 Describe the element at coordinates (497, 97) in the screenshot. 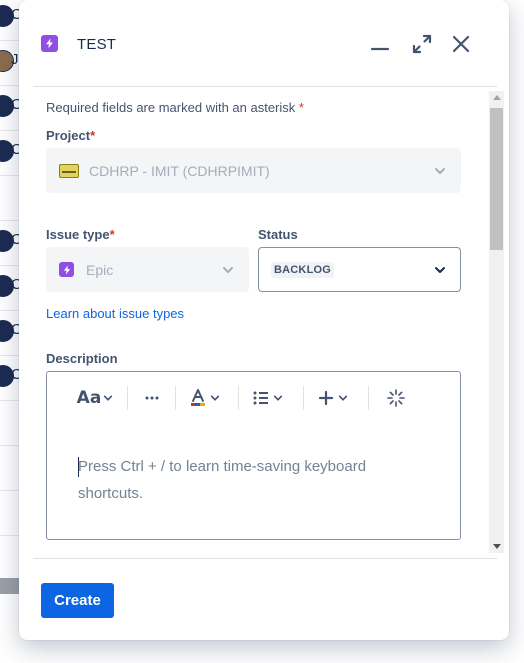

I see `scroll-up-icon` at that location.